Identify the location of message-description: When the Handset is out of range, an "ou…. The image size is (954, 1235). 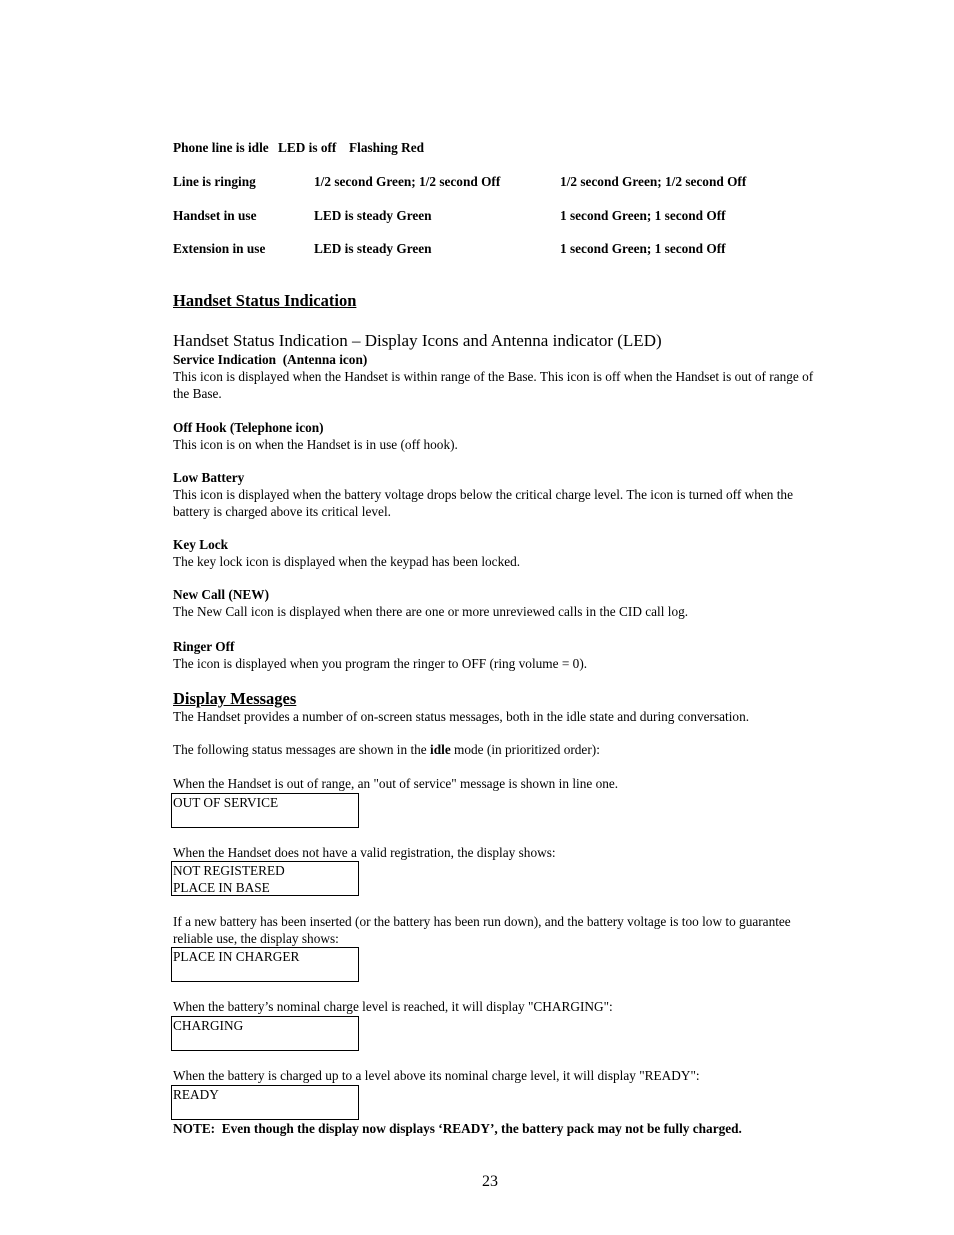
(396, 783).